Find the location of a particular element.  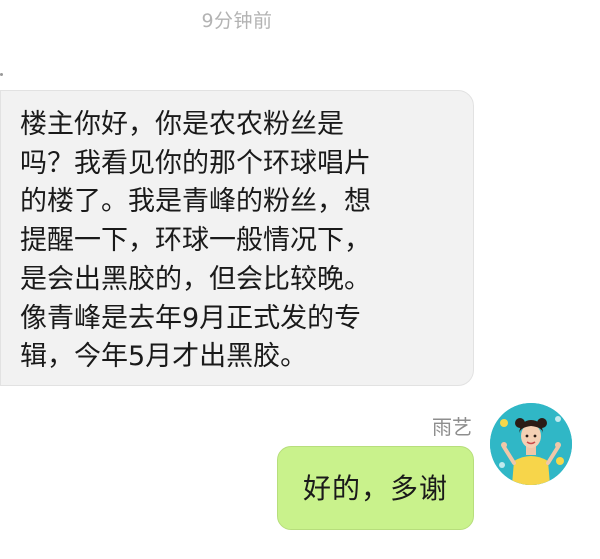

user-avatar is located at coordinates (531, 444).